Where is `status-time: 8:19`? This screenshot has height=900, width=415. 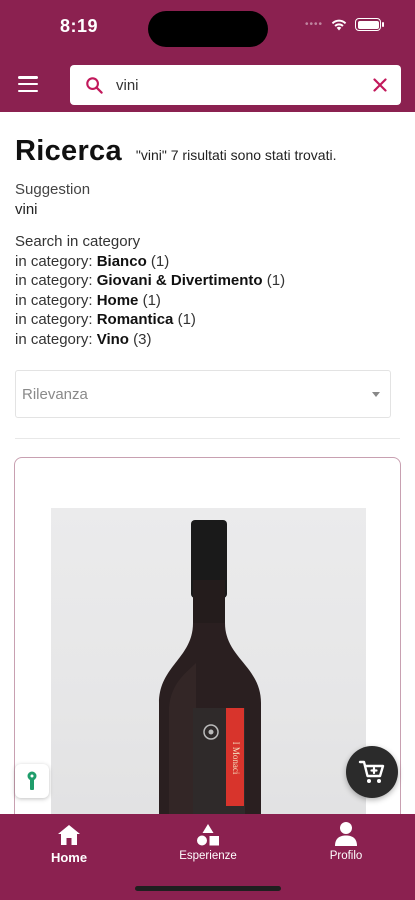
status-time: 8:19 is located at coordinates (79, 26).